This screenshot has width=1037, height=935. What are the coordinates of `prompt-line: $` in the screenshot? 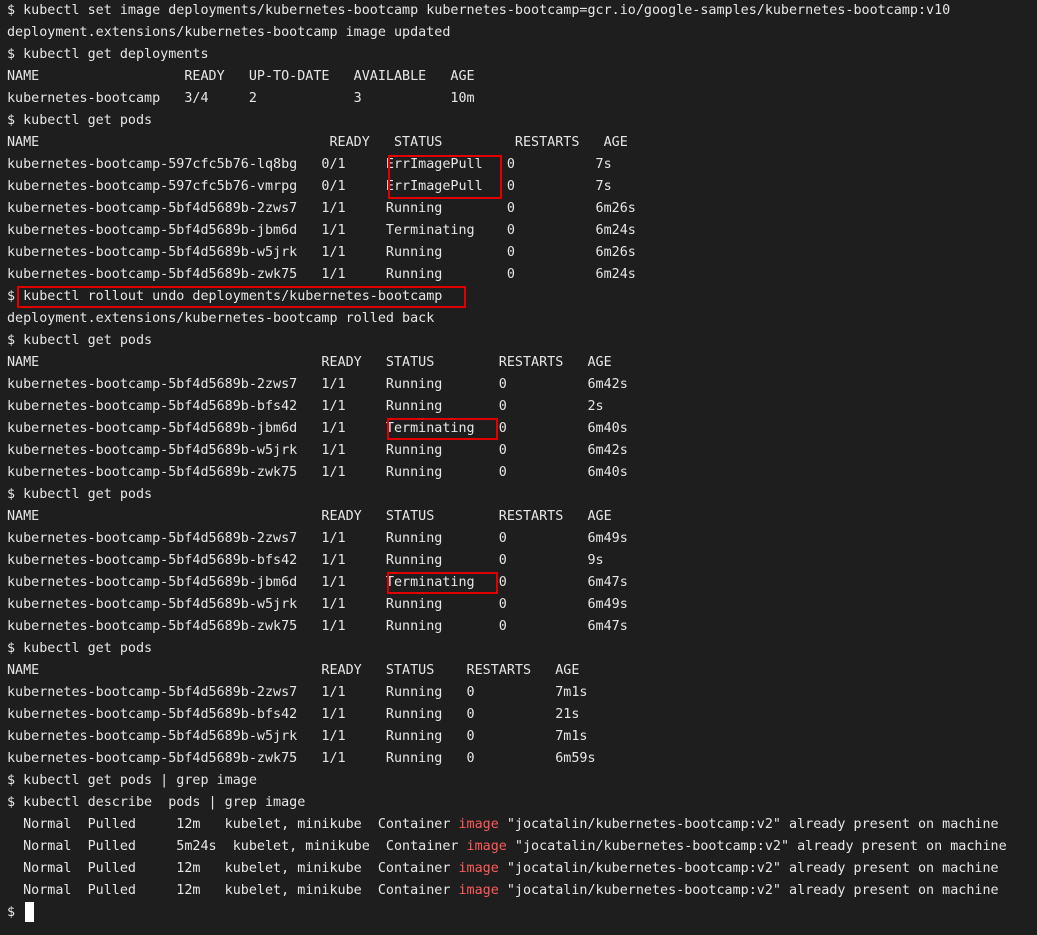 It's located at (518, 913).